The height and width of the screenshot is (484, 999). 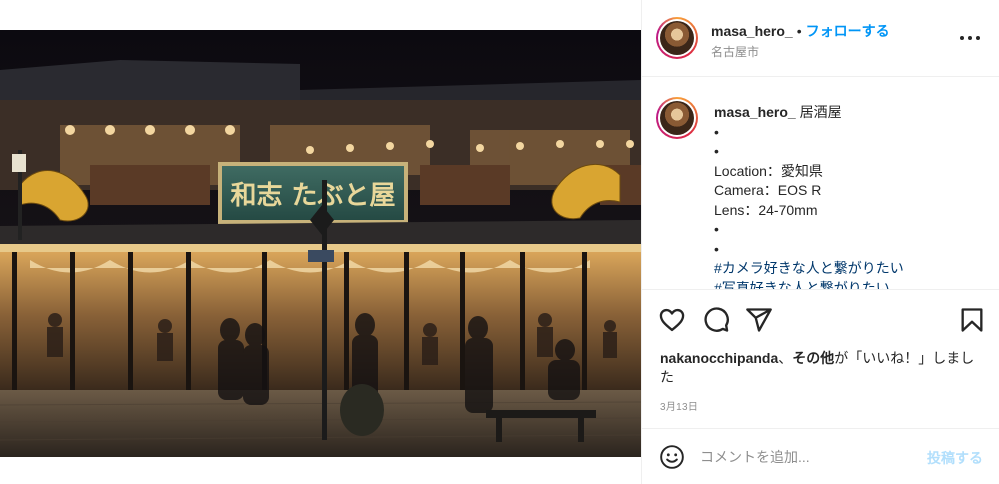 I want to click on post-comment-button: 投稿する, so click(x=955, y=458).